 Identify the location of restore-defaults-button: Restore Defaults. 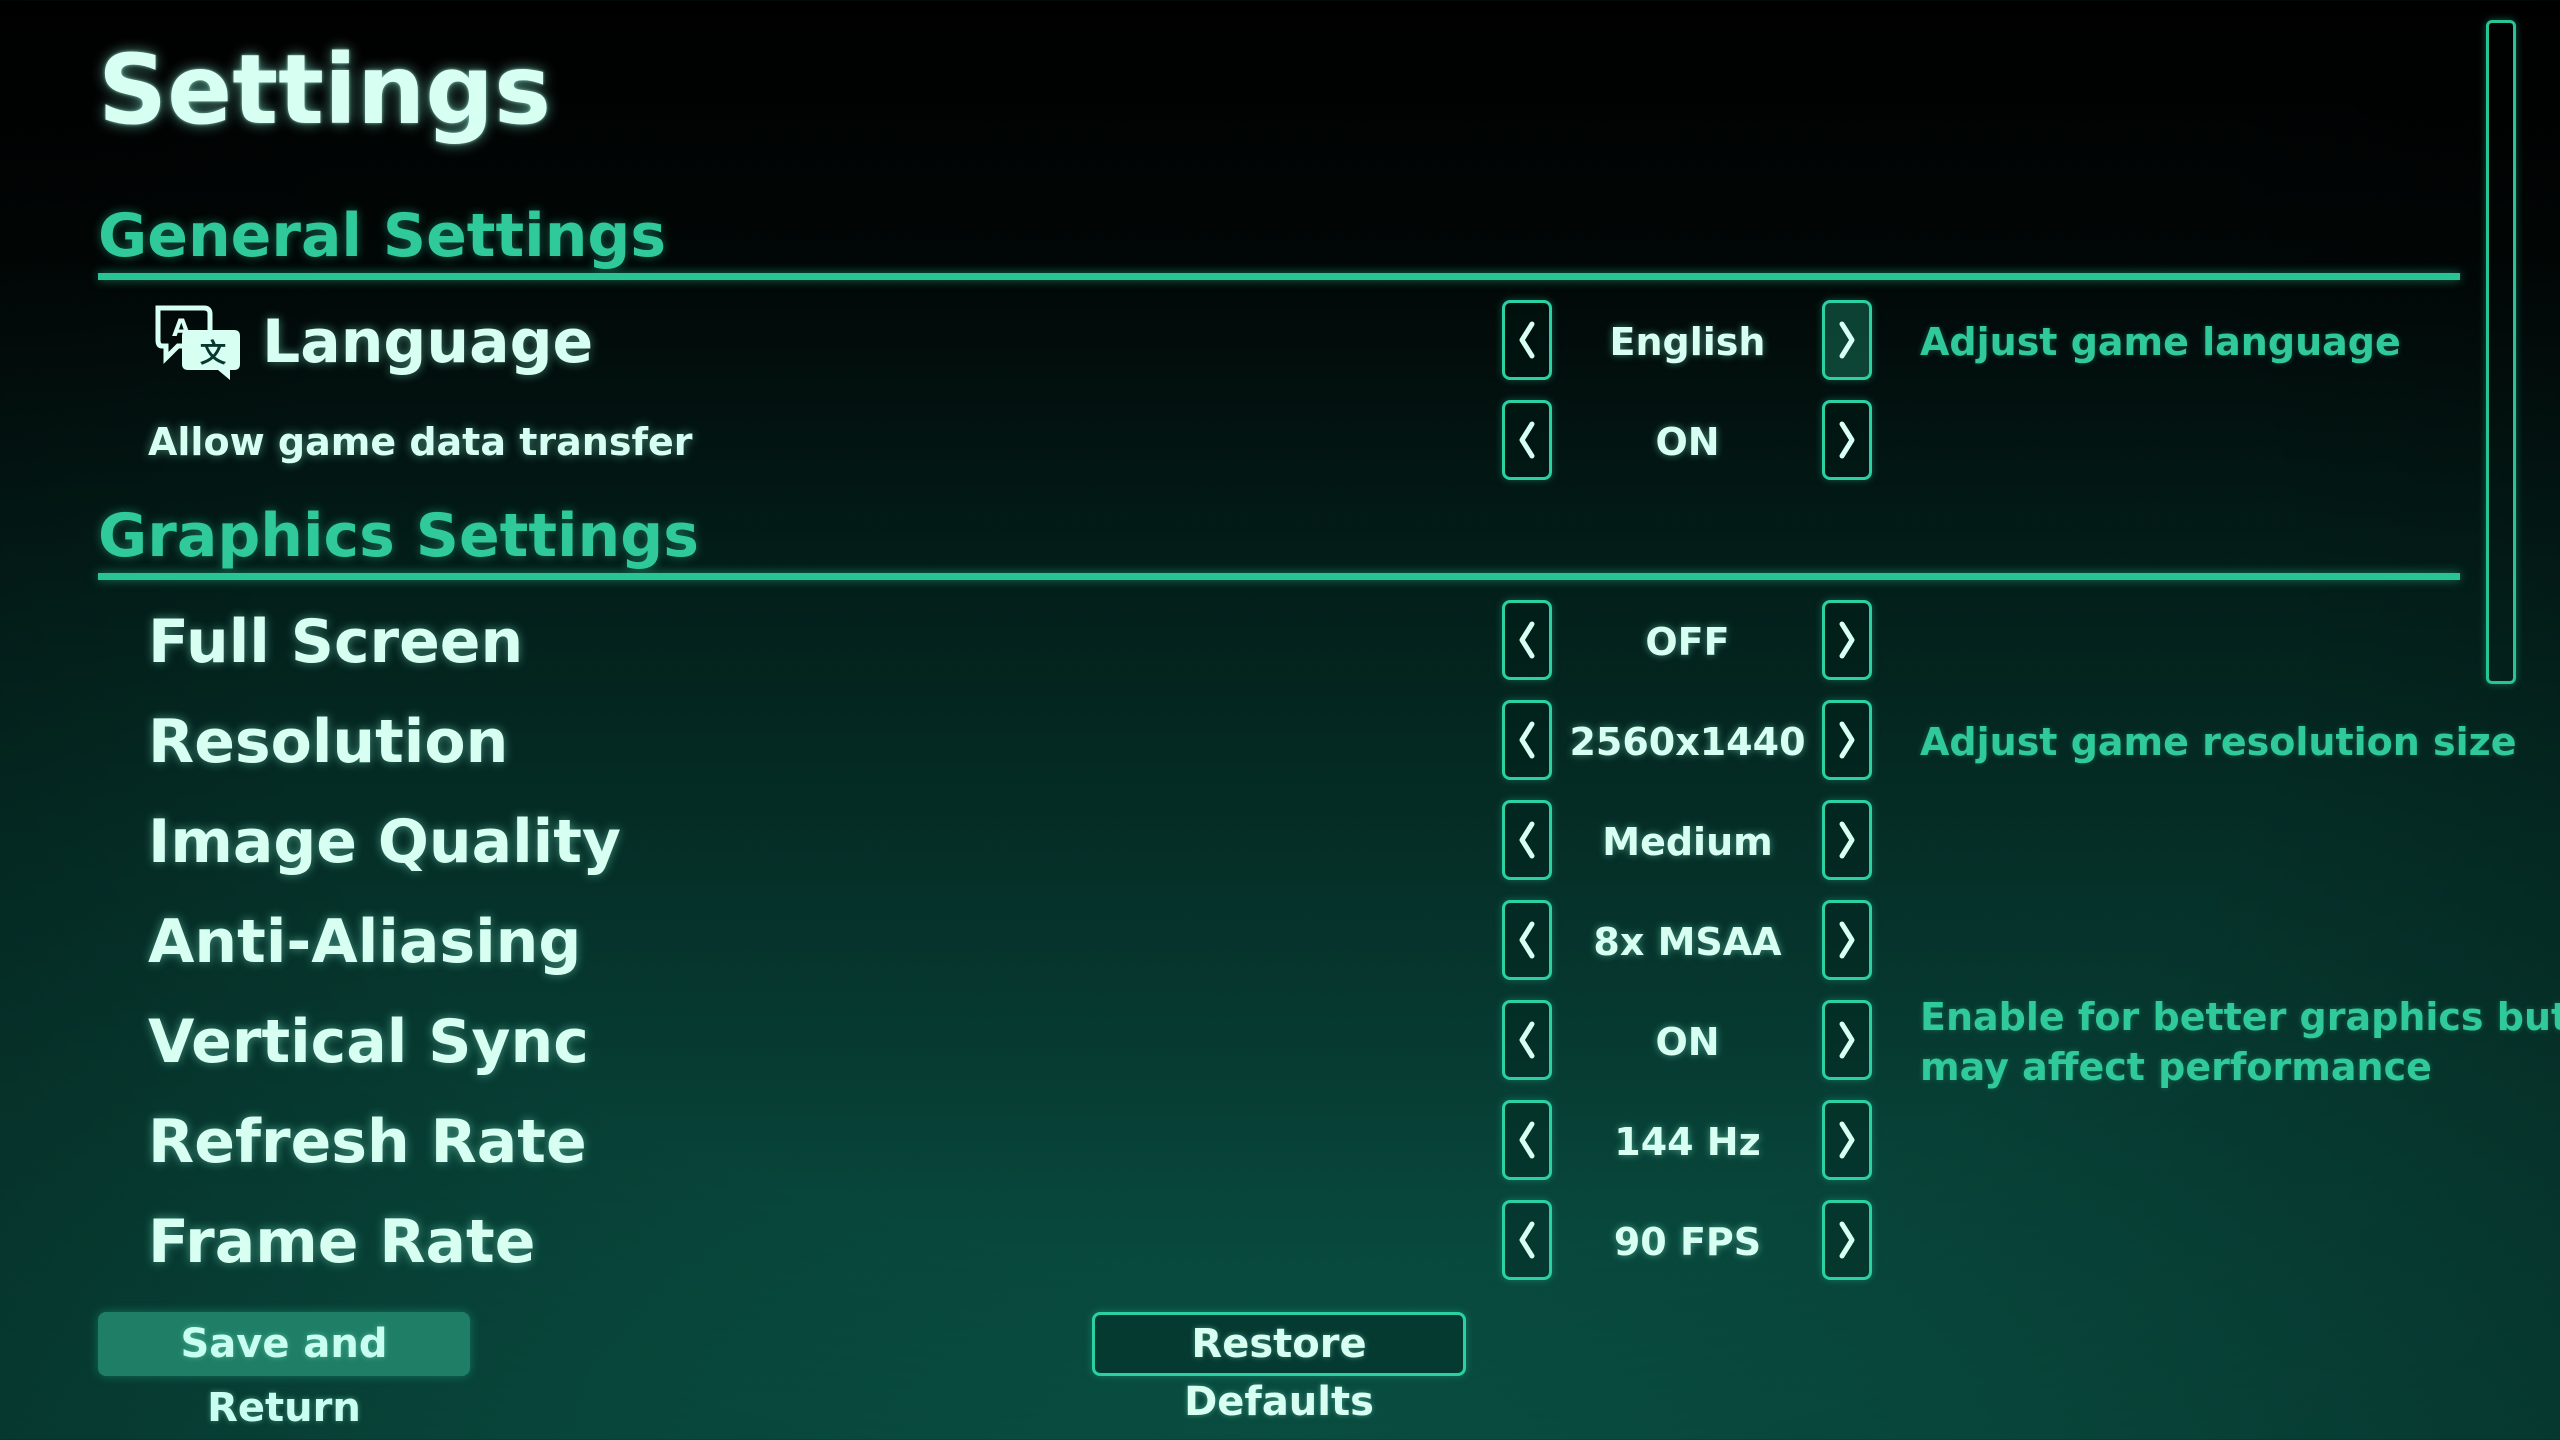
(1279, 1368).